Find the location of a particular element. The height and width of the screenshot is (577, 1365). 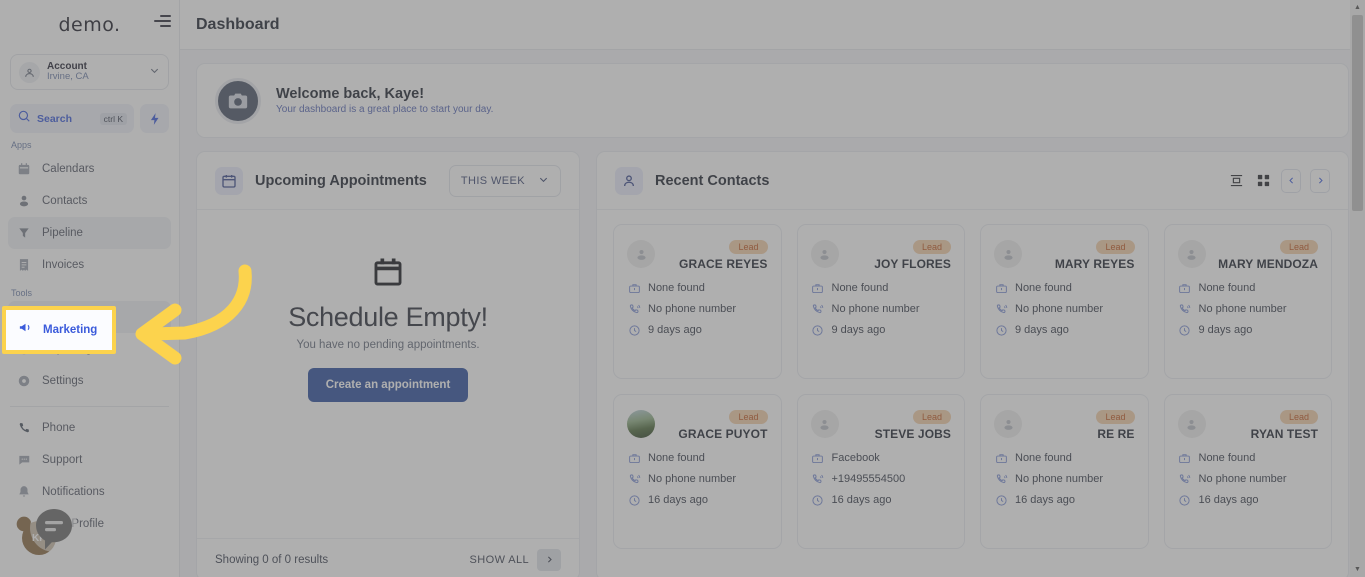

empty-subtitle: You have no pending appointments. is located at coordinates (388, 345).